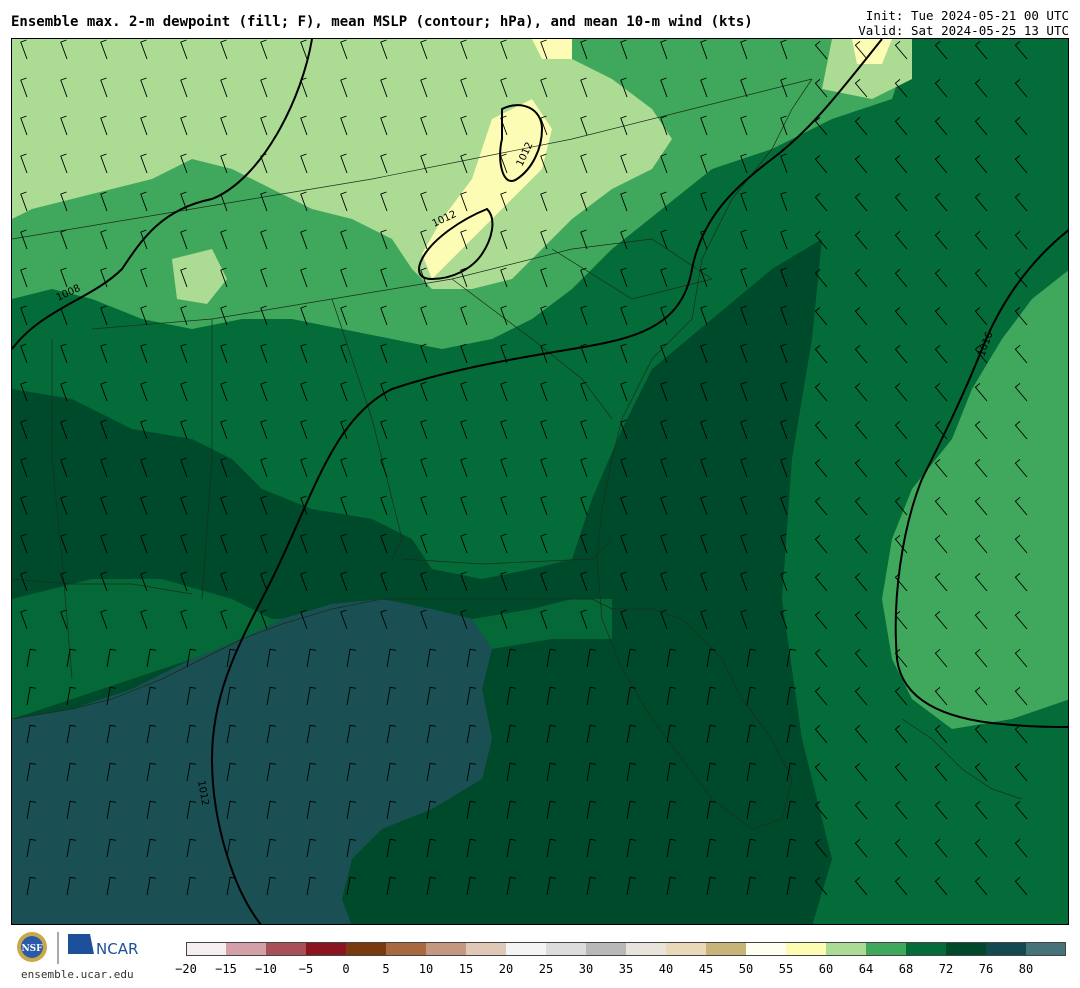 This screenshot has height=988, width=1080. What do you see at coordinates (666, 969) in the screenshot?
I see `colorbar-tick-label: 40` at bounding box center [666, 969].